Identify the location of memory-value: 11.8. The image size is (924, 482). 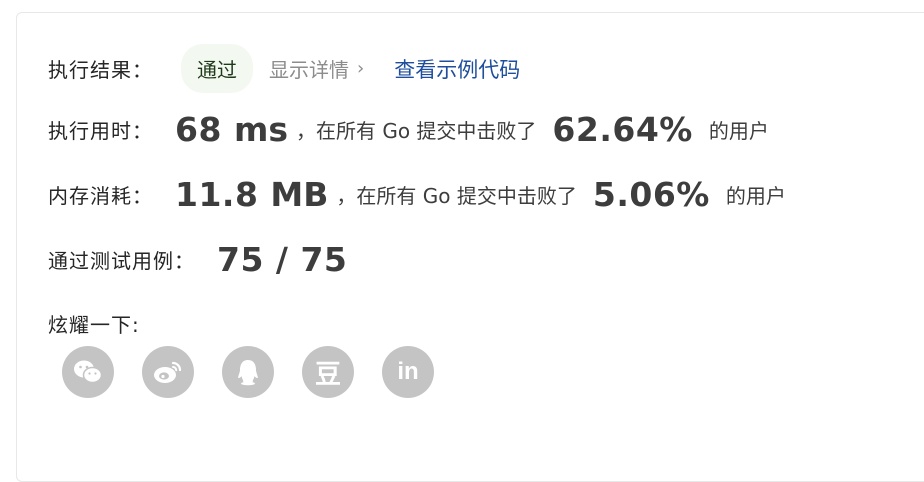
(217, 194).